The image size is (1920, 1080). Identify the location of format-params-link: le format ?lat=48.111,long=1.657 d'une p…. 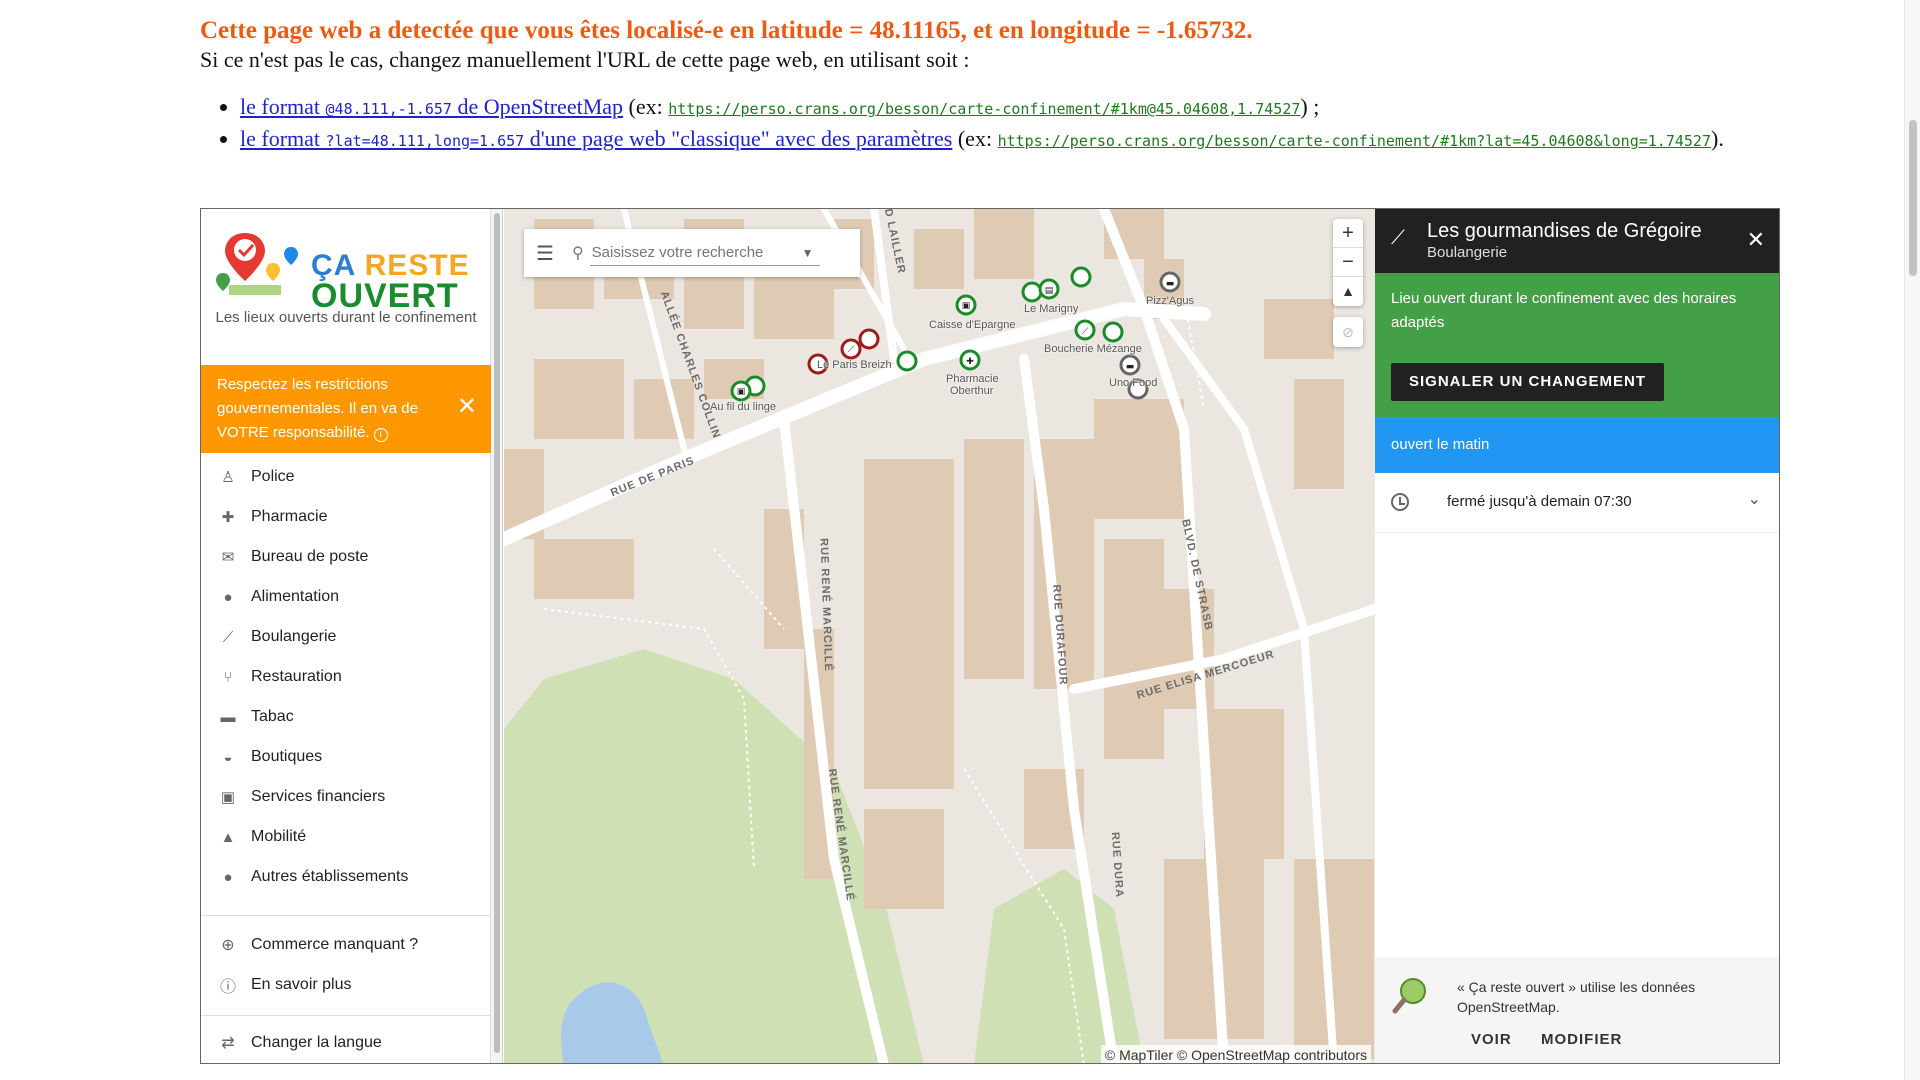
(596, 138).